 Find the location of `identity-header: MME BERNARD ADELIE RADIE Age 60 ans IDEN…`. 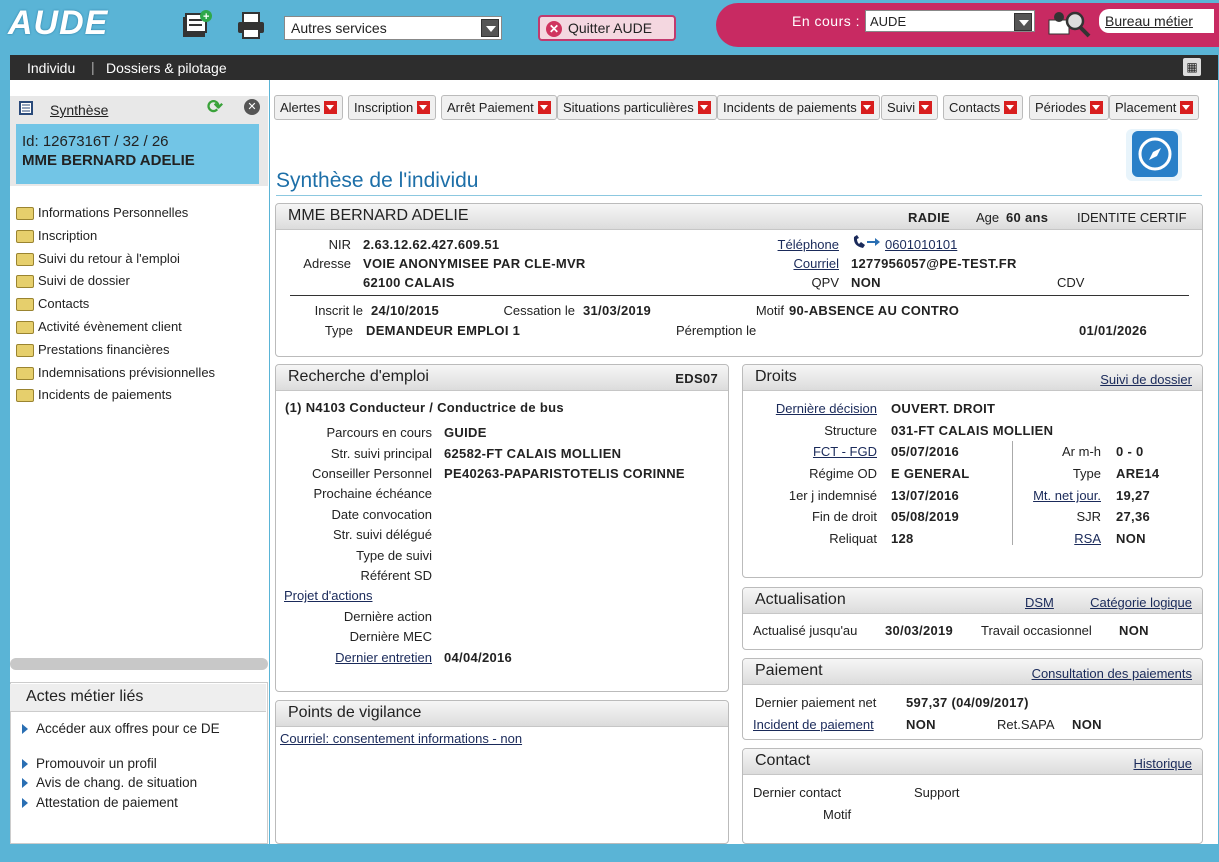

identity-header: MME BERNARD ADELIE RADIE Age 60 ans IDEN… is located at coordinates (739, 217).